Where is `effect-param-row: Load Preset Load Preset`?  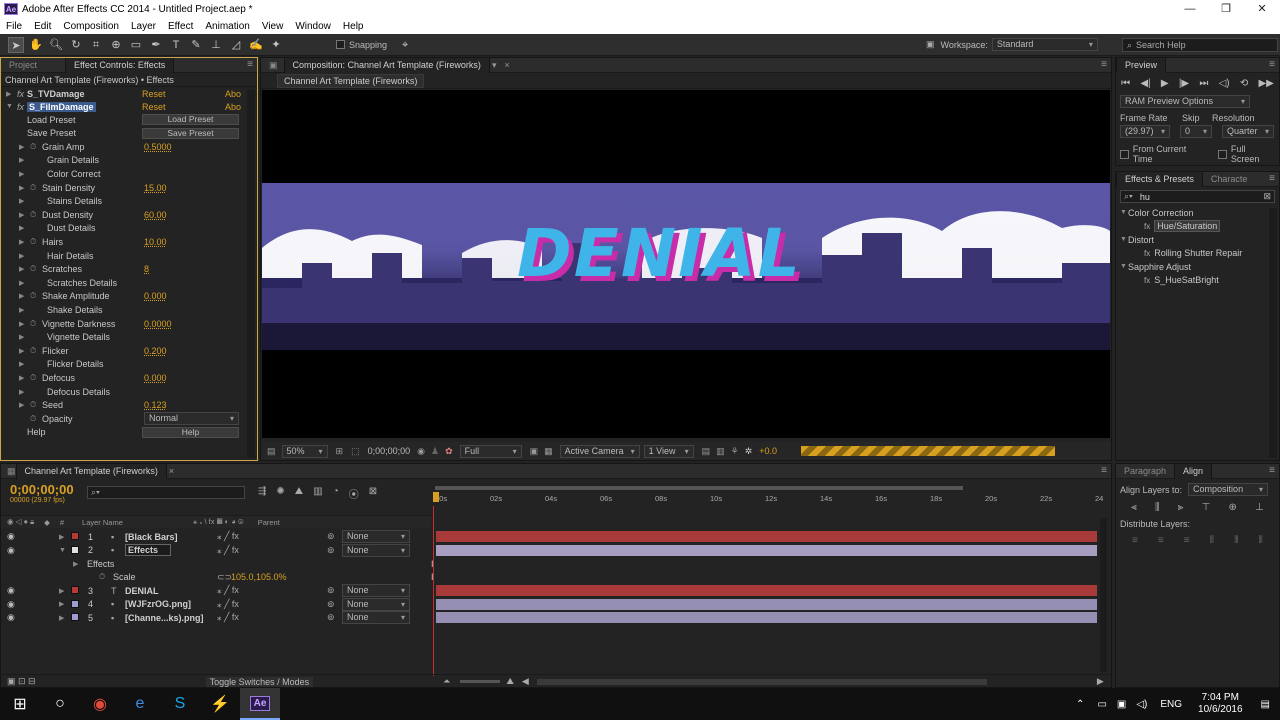 effect-param-row: Load Preset Load Preset is located at coordinates (127, 119).